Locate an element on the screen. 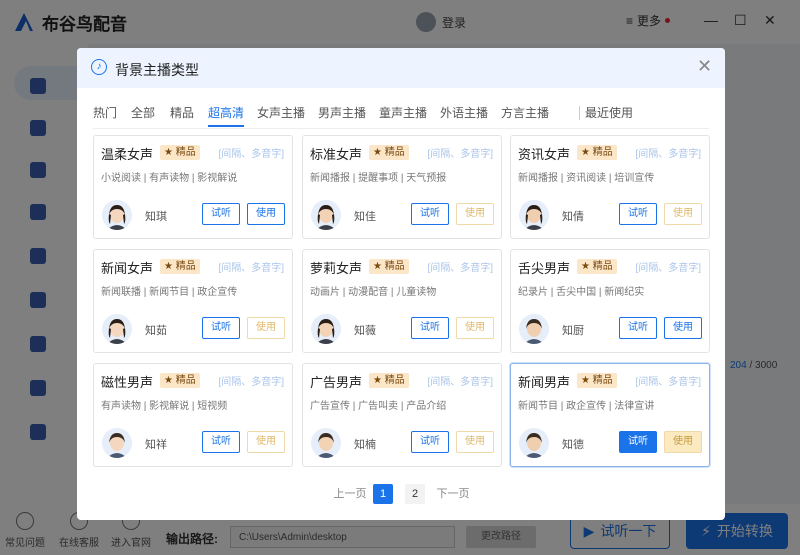  music-note-icon: ♪ is located at coordinates (99, 67).